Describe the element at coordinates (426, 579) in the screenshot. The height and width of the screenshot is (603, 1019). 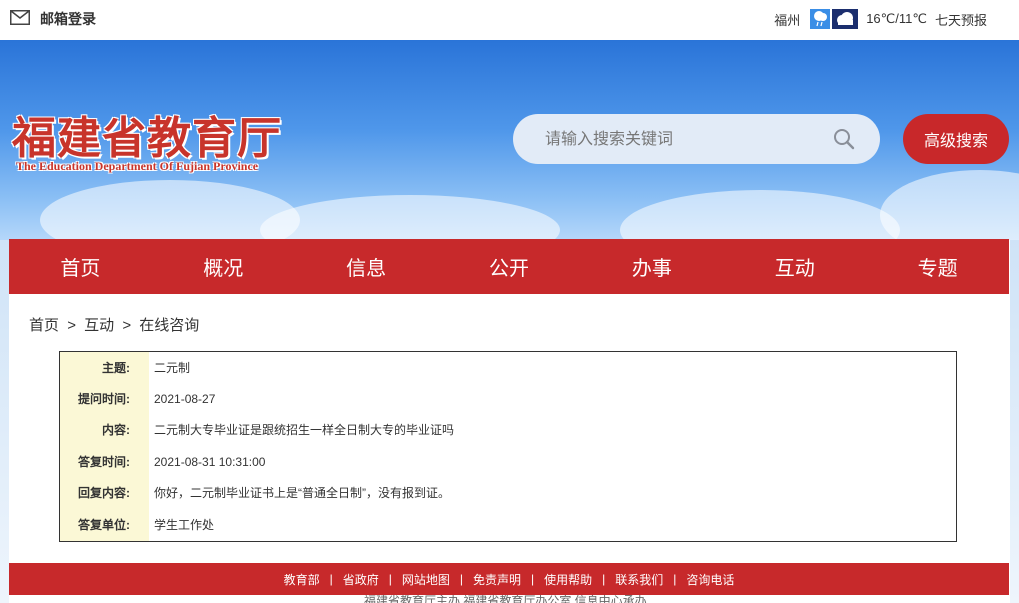
I see `footer-link-sitemap: 网站地图` at that location.